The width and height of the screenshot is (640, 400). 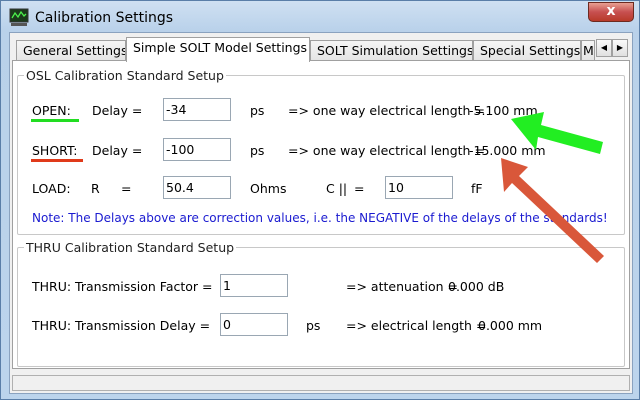 What do you see at coordinates (359, 188) in the screenshot?
I see `load-c-equals: =` at bounding box center [359, 188].